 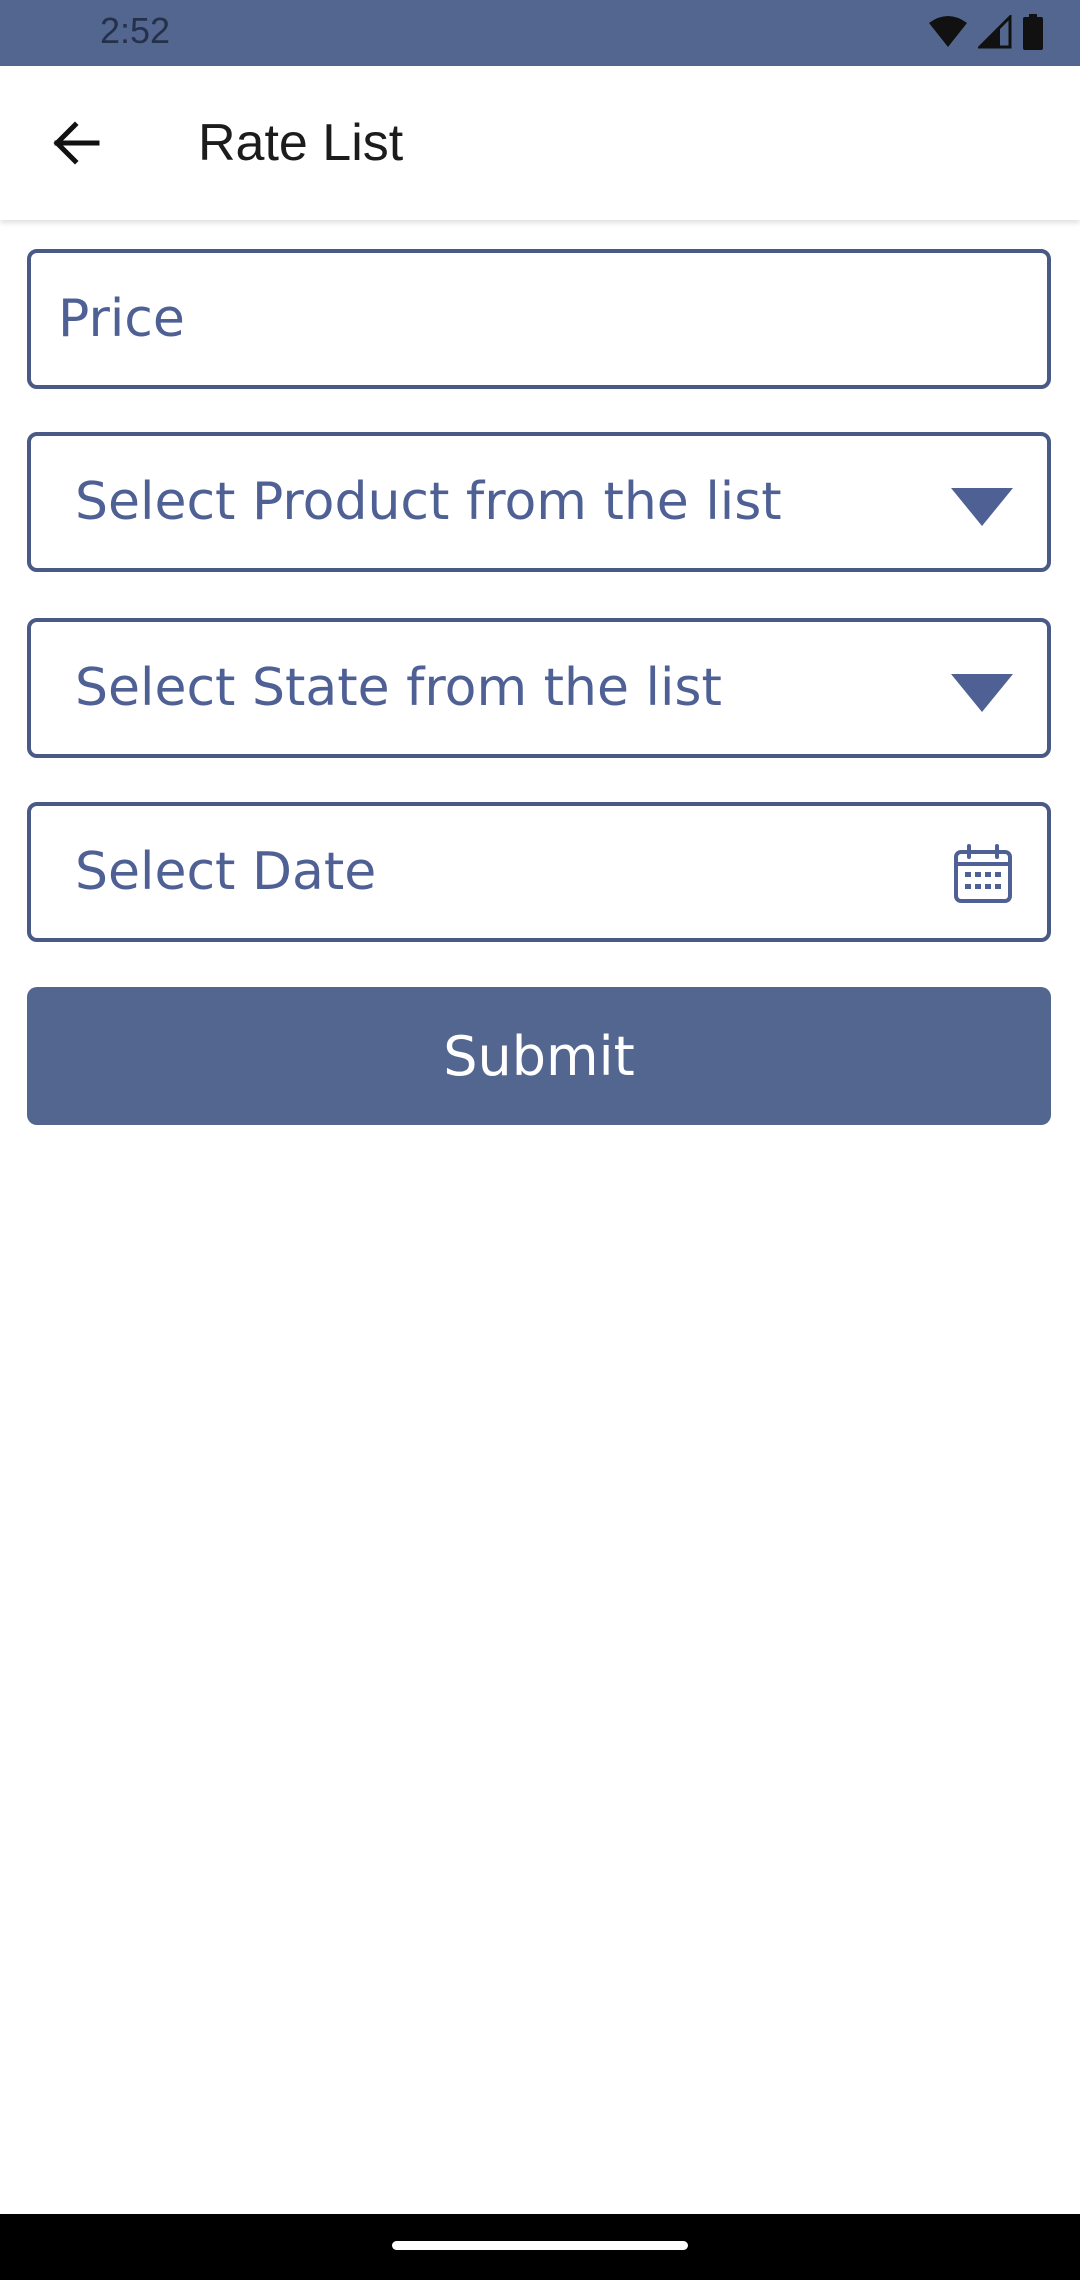 I want to click on state-select: Select State from the list, so click(x=539, y=688).